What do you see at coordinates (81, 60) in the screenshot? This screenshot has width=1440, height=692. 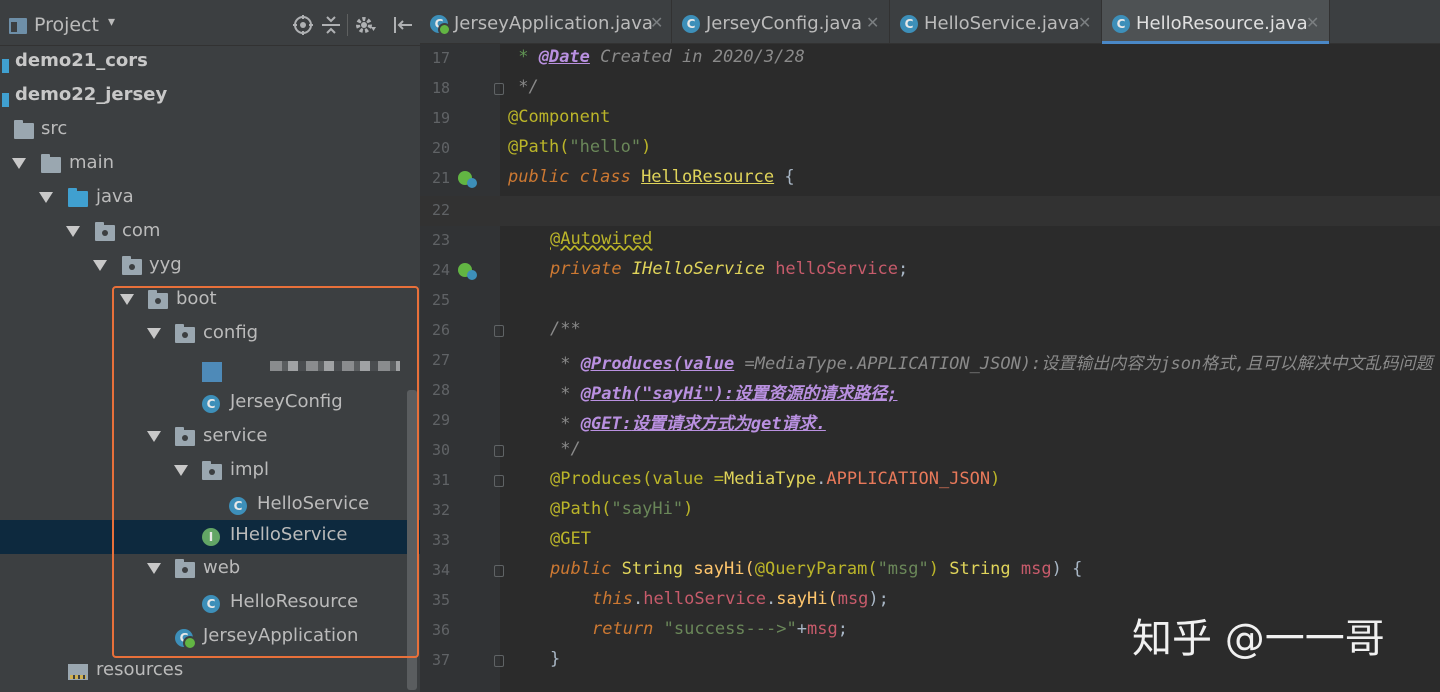 I see `tree-item-label: demo21_cors` at bounding box center [81, 60].